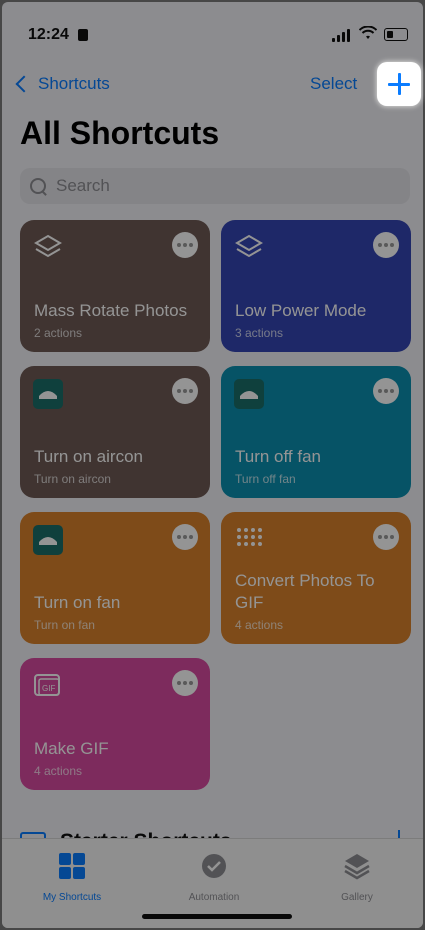 Image resolution: width=425 pixels, height=930 pixels. What do you see at coordinates (316, 286) in the screenshot?
I see `shortcut-card-low-power-mode: Low Power Mode 3 actions` at bounding box center [316, 286].